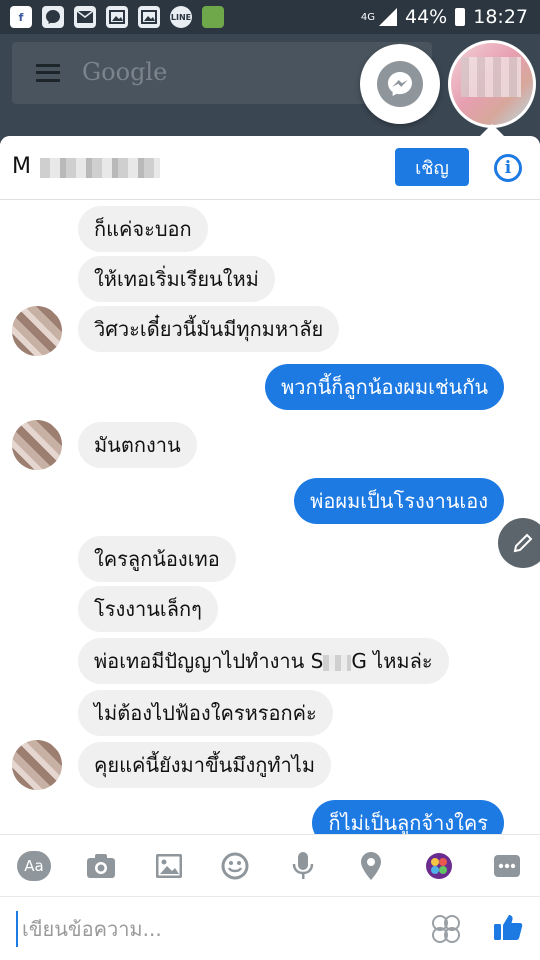  I want to click on network-type: 4G, so click(367, 17).